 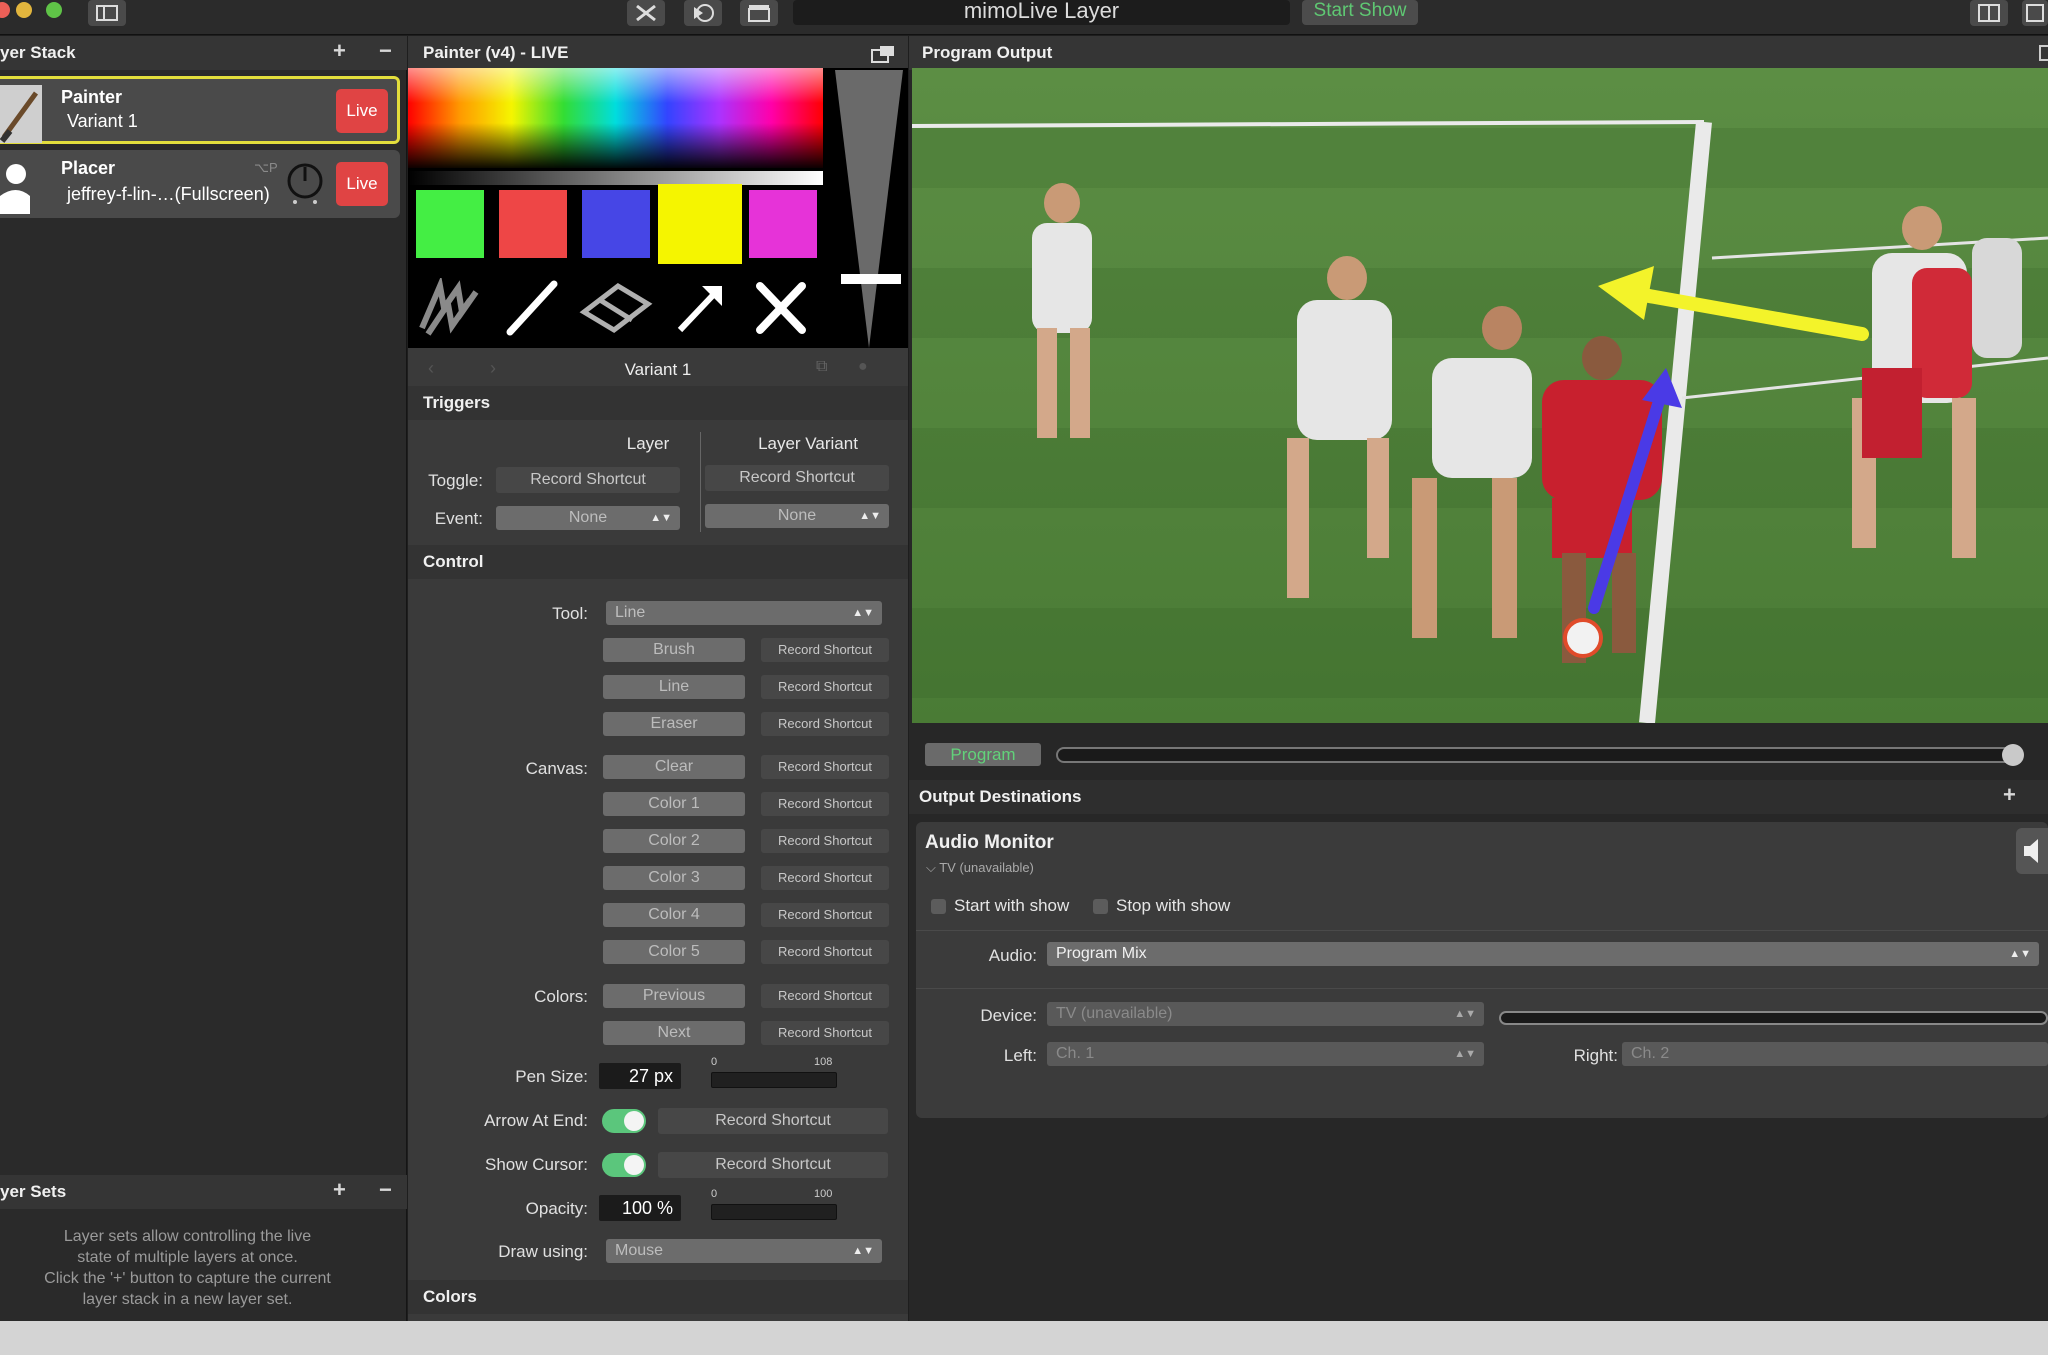 What do you see at coordinates (825, 650) in the screenshot?
I see `brush-shortcut: Record Shortcut` at bounding box center [825, 650].